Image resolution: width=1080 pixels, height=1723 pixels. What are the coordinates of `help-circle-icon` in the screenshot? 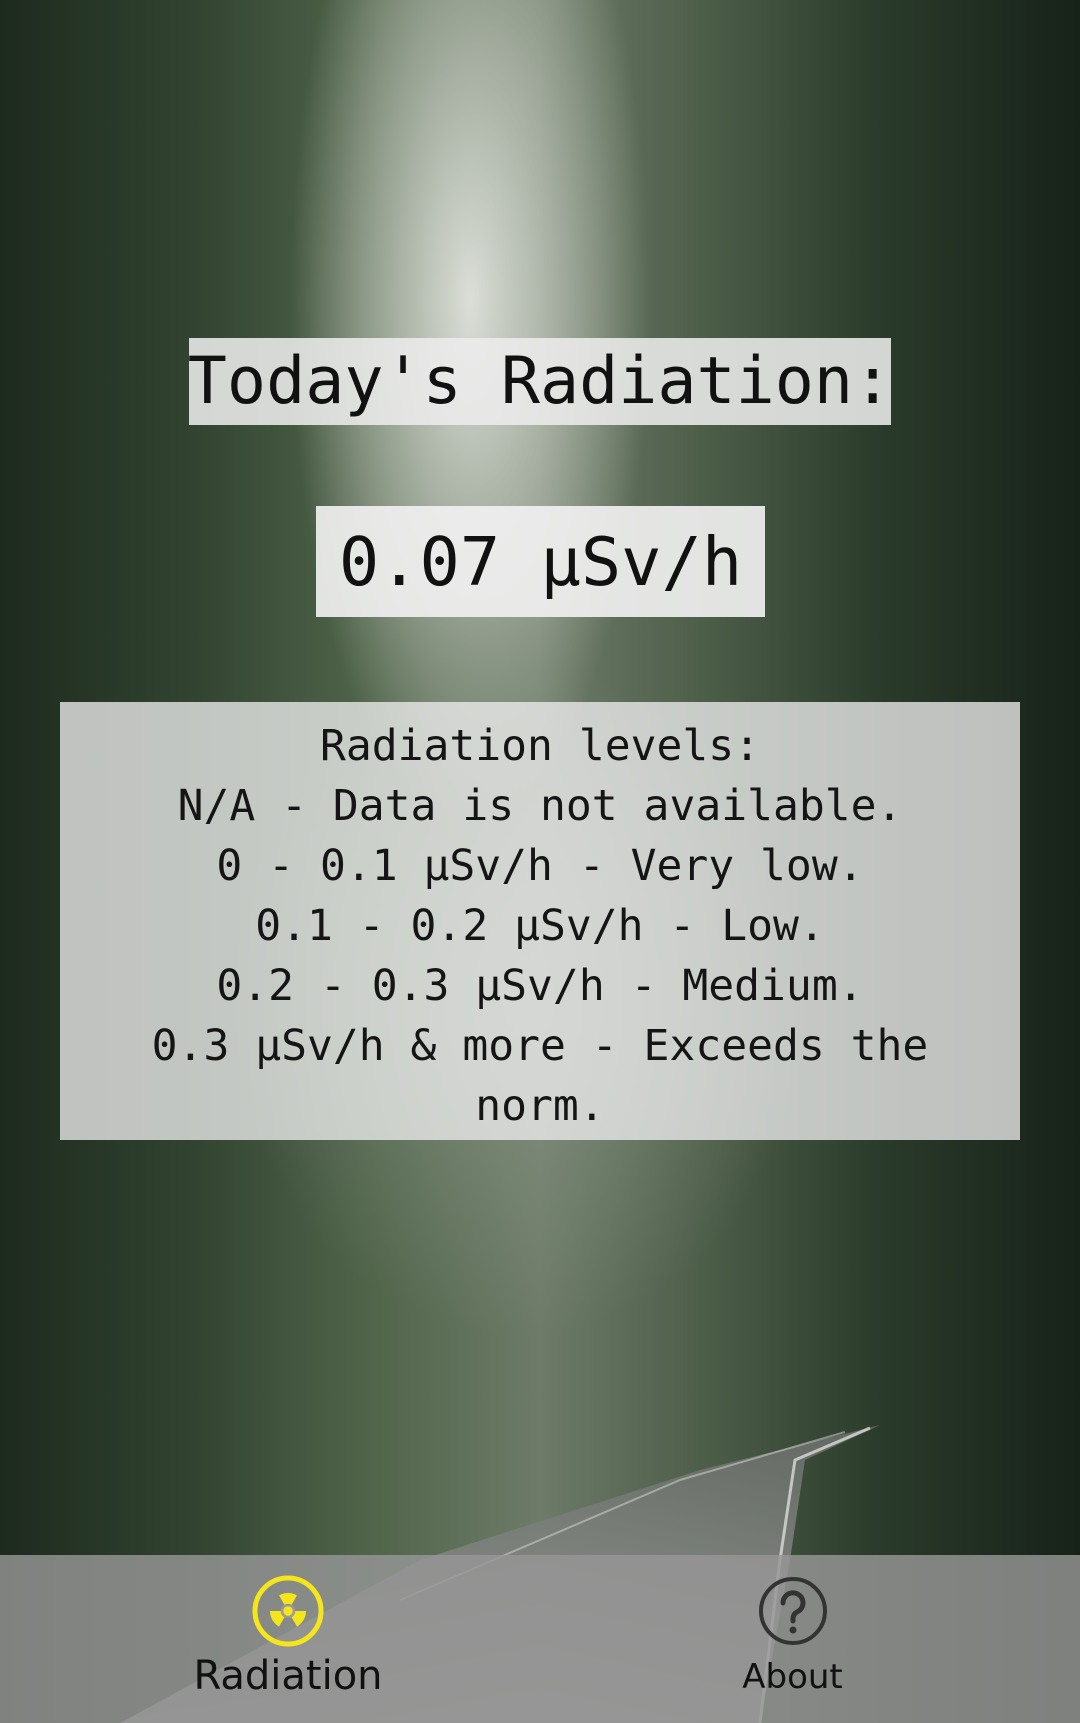 It's located at (793, 1613).